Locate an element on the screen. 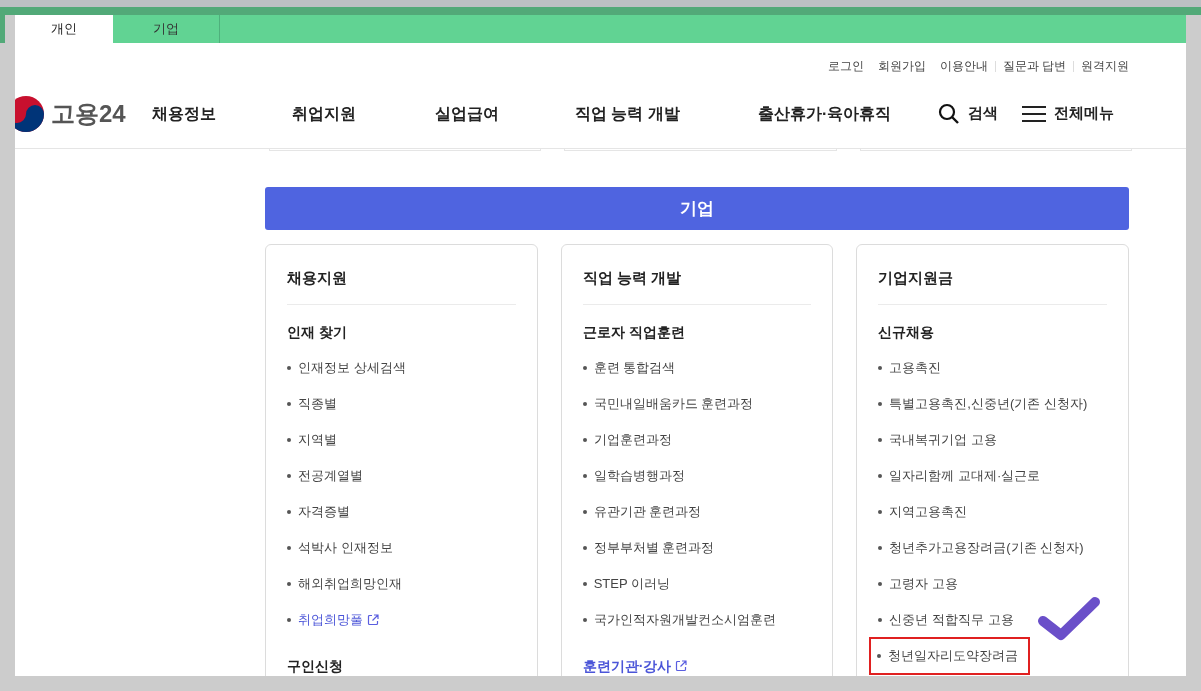 The image size is (1201, 691). menu-item: 특별고용촉진,신중년(기존 신청자) is located at coordinates (983, 403).